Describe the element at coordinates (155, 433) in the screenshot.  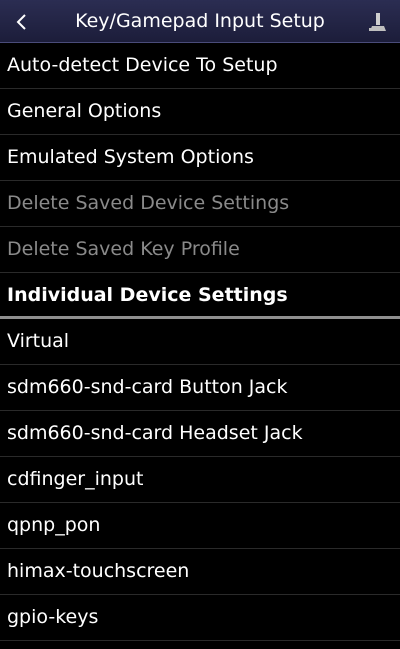
I see `device-label: sdm660-snd-card Headset Jack` at that location.